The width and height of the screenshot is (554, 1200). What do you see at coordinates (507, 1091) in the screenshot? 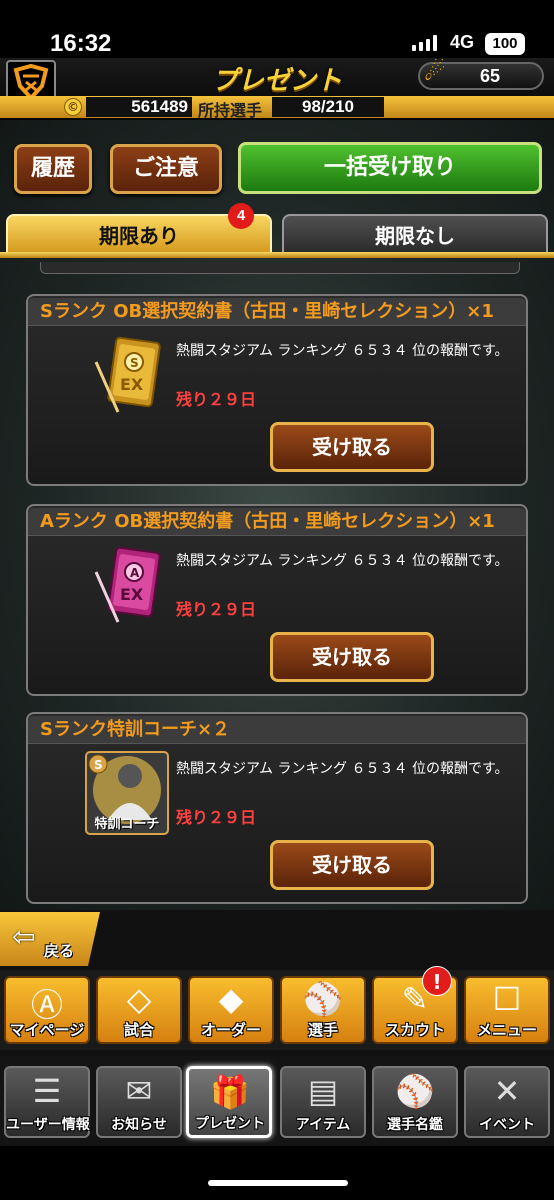
I see `event-icon: ✕` at bounding box center [507, 1091].